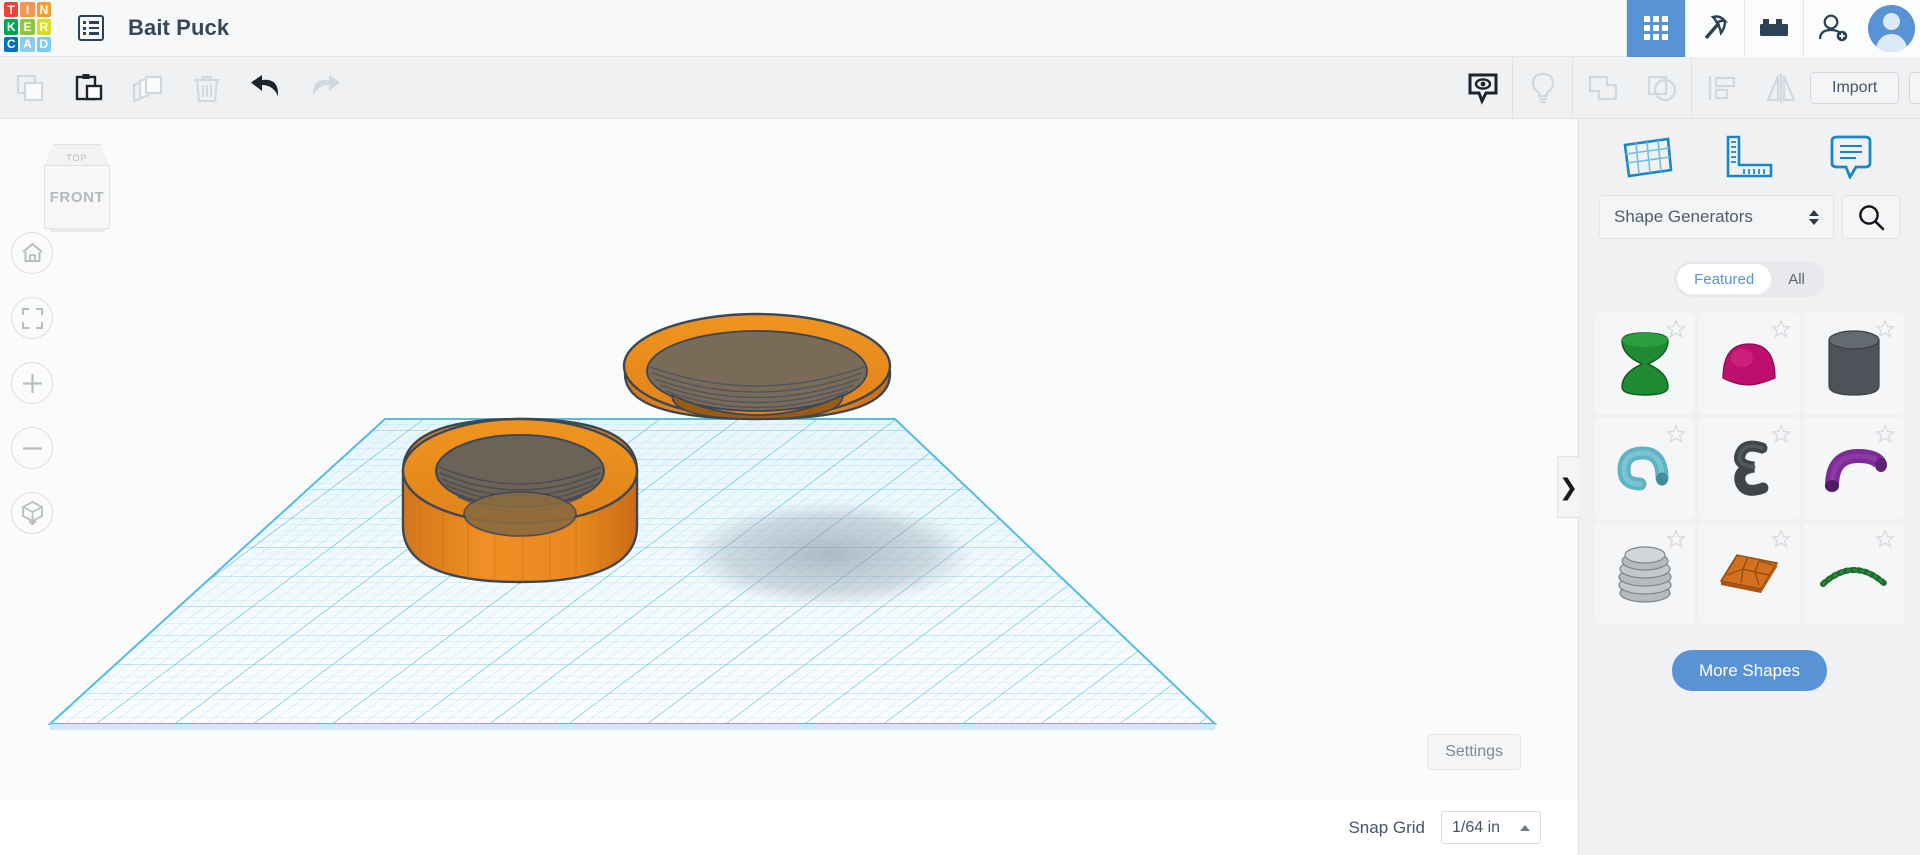  I want to click on dome-shape-thumb, so click(1749, 364).